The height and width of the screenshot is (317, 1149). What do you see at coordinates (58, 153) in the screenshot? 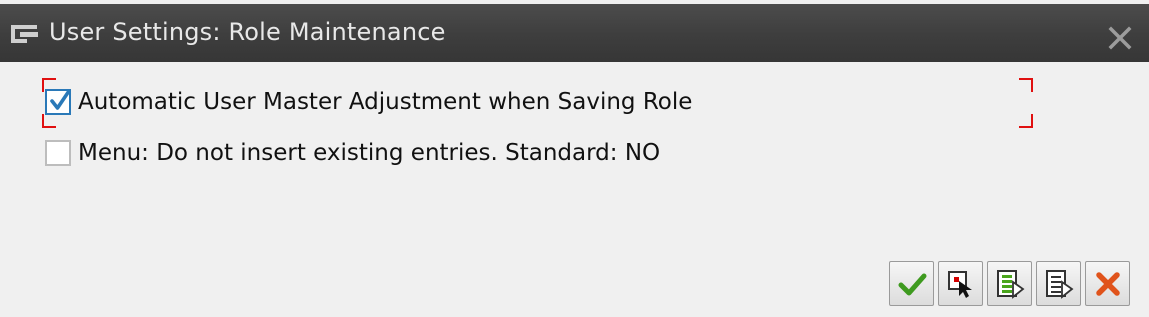
I see `menu-no-insert-checkbox` at bounding box center [58, 153].